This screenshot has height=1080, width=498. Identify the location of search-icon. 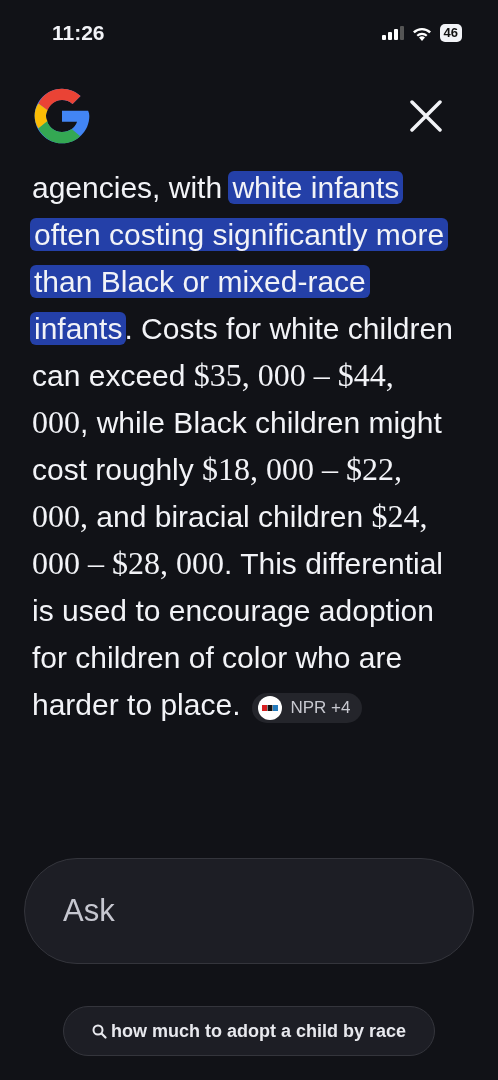
(99, 1031).